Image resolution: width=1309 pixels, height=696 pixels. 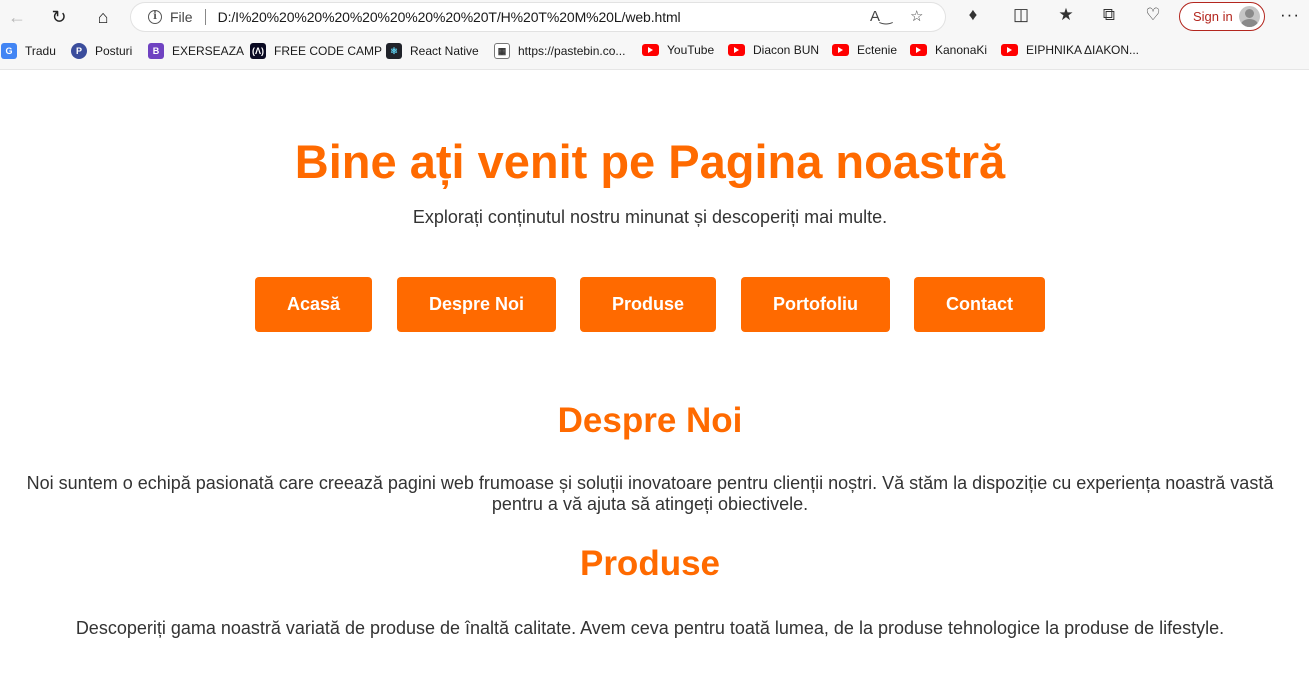 What do you see at coordinates (648, 304) in the screenshot?
I see `nav-button-produse: Produse` at bounding box center [648, 304].